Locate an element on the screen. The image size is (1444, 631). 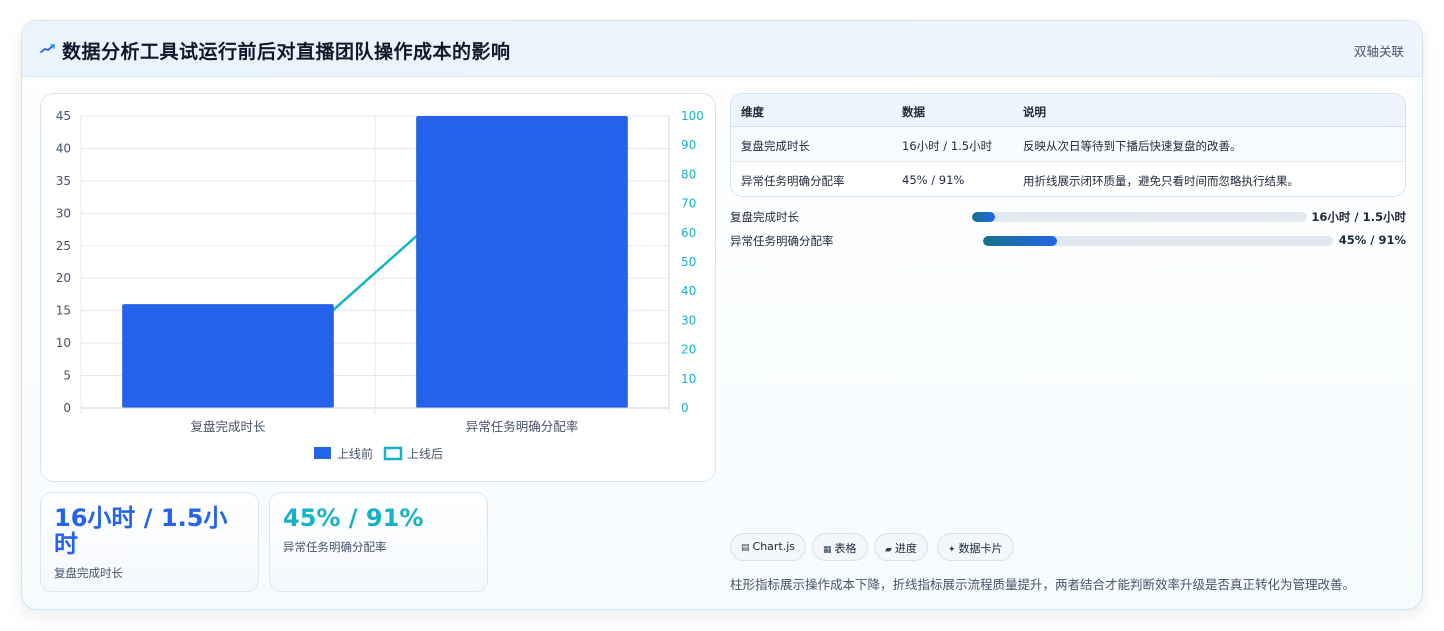
chip-label: Chart.js is located at coordinates (774, 546).